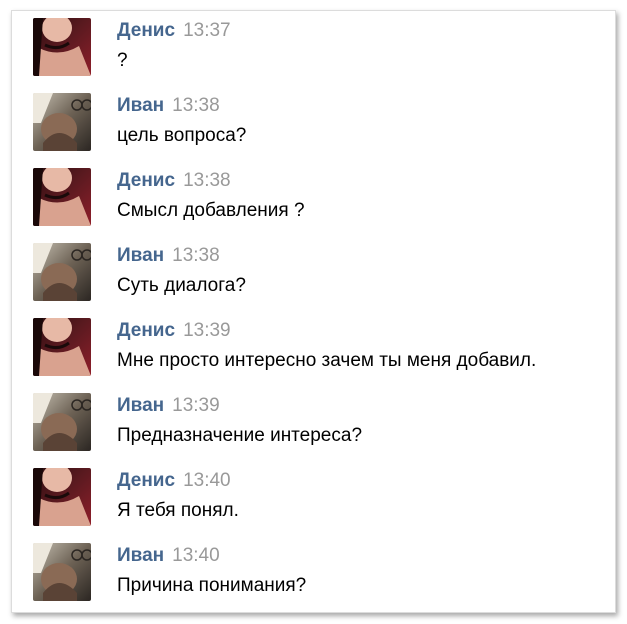  Describe the element at coordinates (212, 585) in the screenshot. I see `message-text: Причина понимания?` at that location.